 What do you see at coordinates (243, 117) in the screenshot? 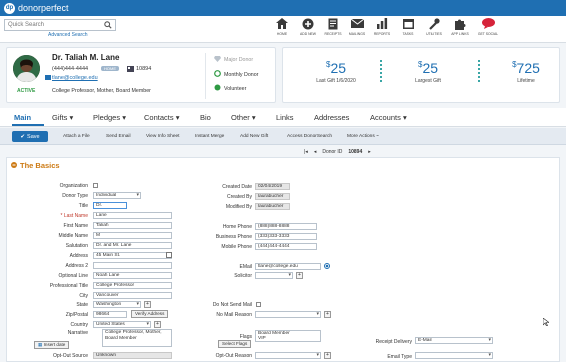
I see `tab-other: Other ▾` at bounding box center [243, 117].